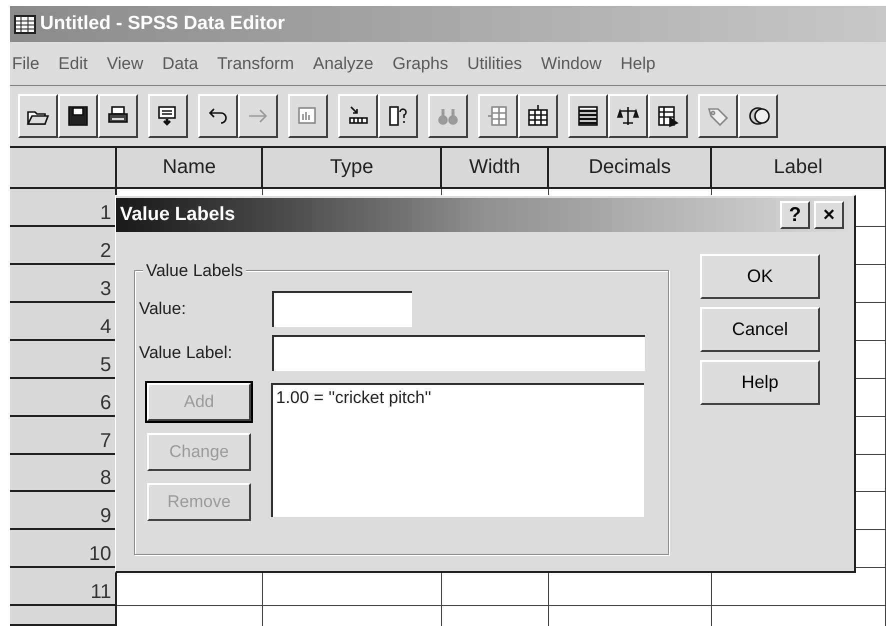 The height and width of the screenshot is (626, 886). I want to click on row-header: 2, so click(64, 246).